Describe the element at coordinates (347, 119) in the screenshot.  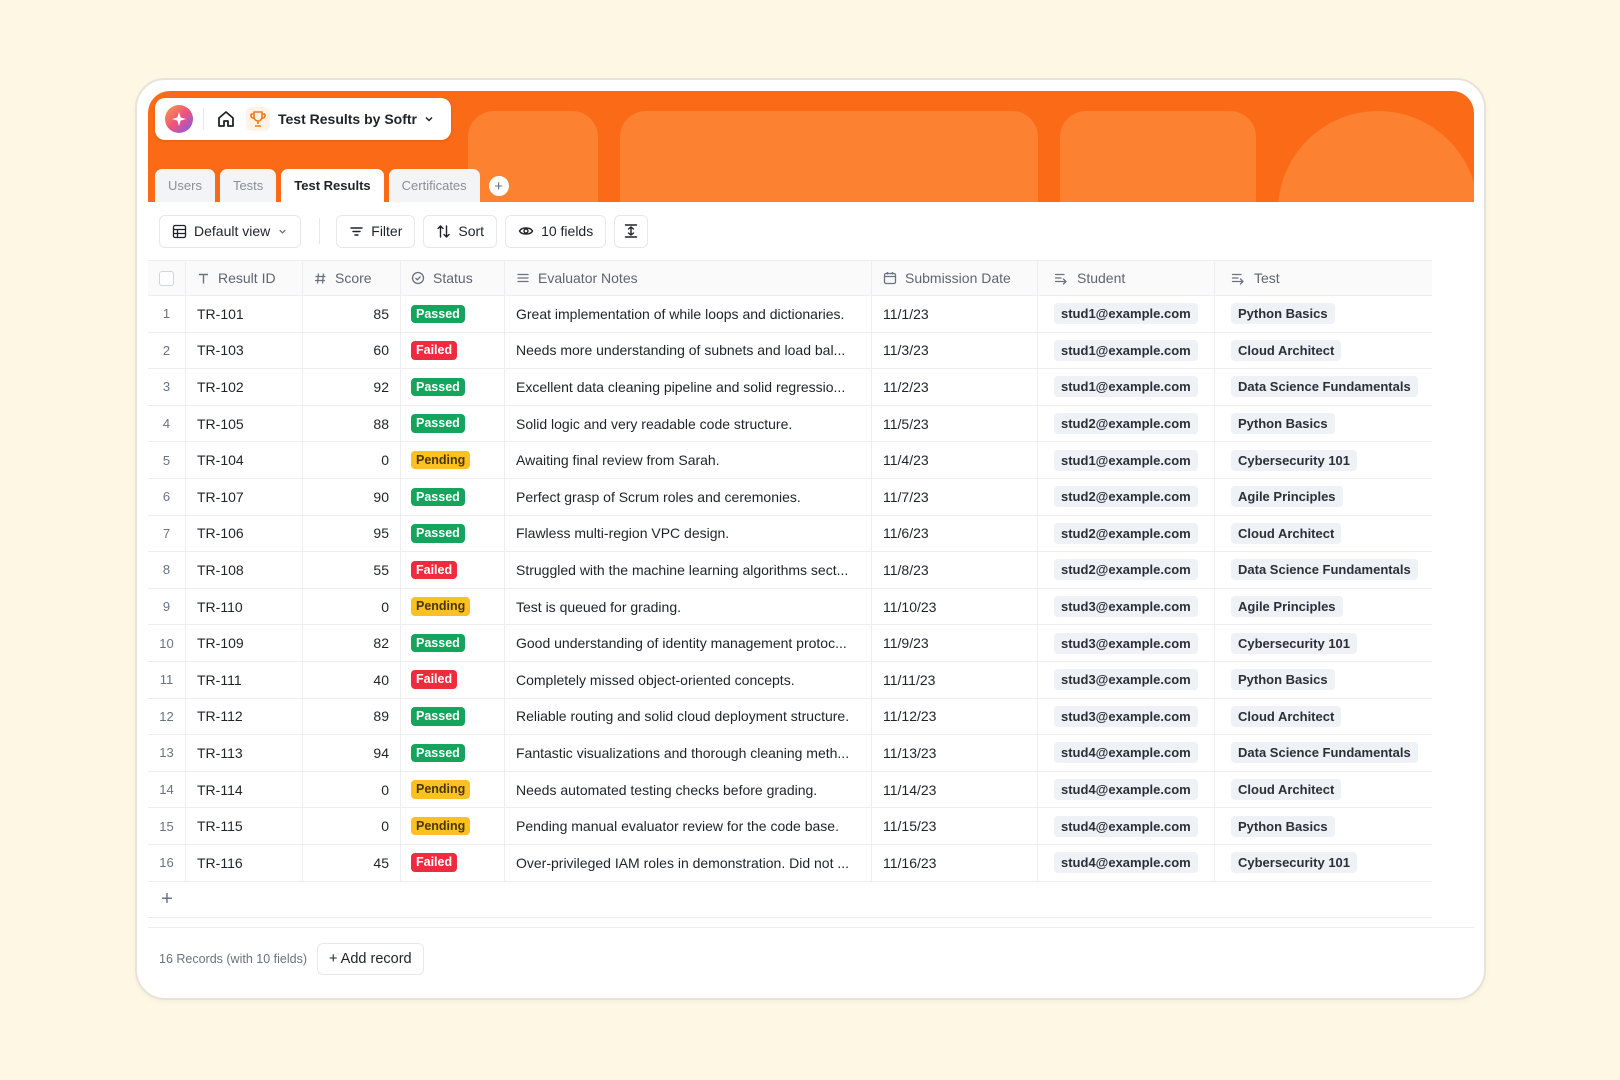
I see `app-title: Test Results by Softr` at that location.